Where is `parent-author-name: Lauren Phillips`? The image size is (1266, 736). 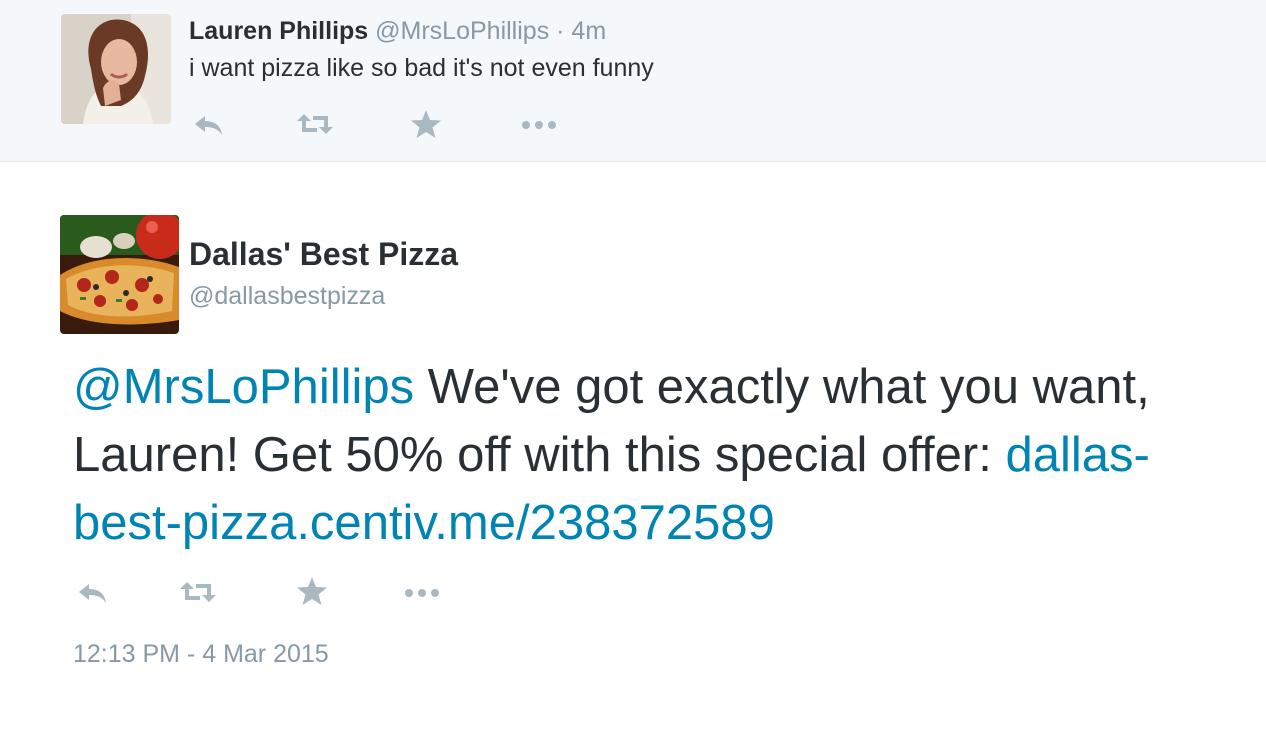
parent-author-name: Lauren Phillips is located at coordinates (278, 31).